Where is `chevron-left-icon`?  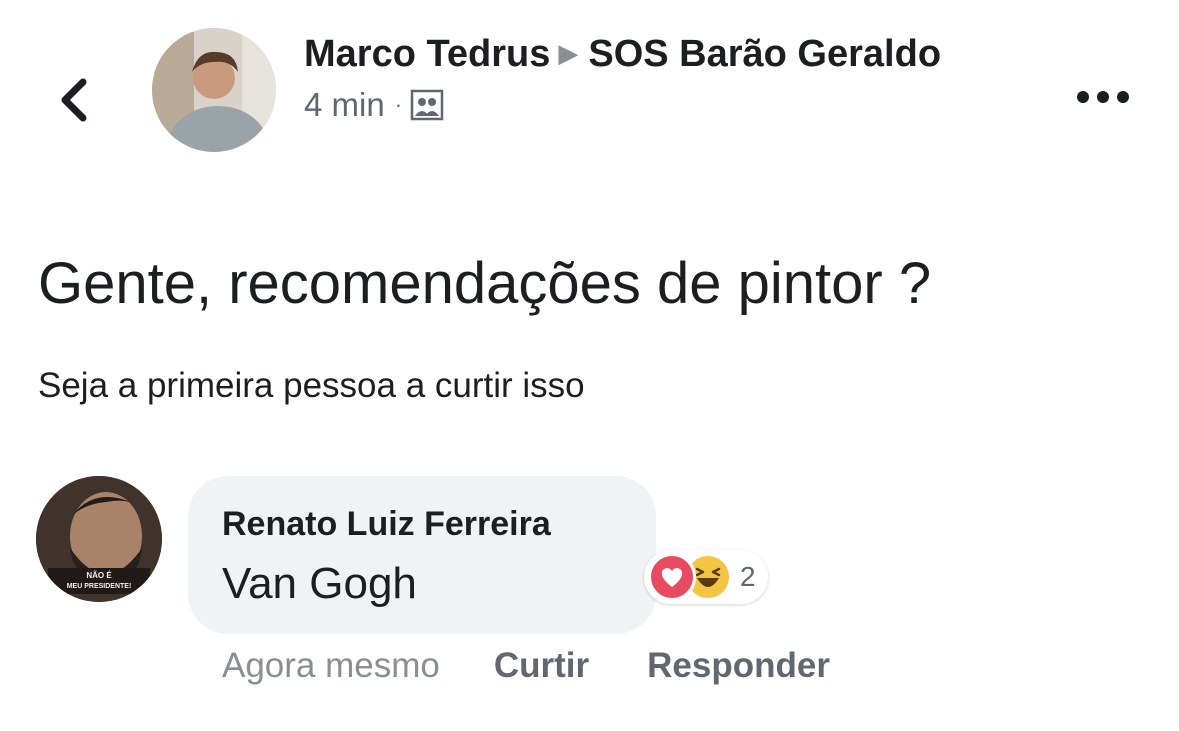 chevron-left-icon is located at coordinates (74, 100).